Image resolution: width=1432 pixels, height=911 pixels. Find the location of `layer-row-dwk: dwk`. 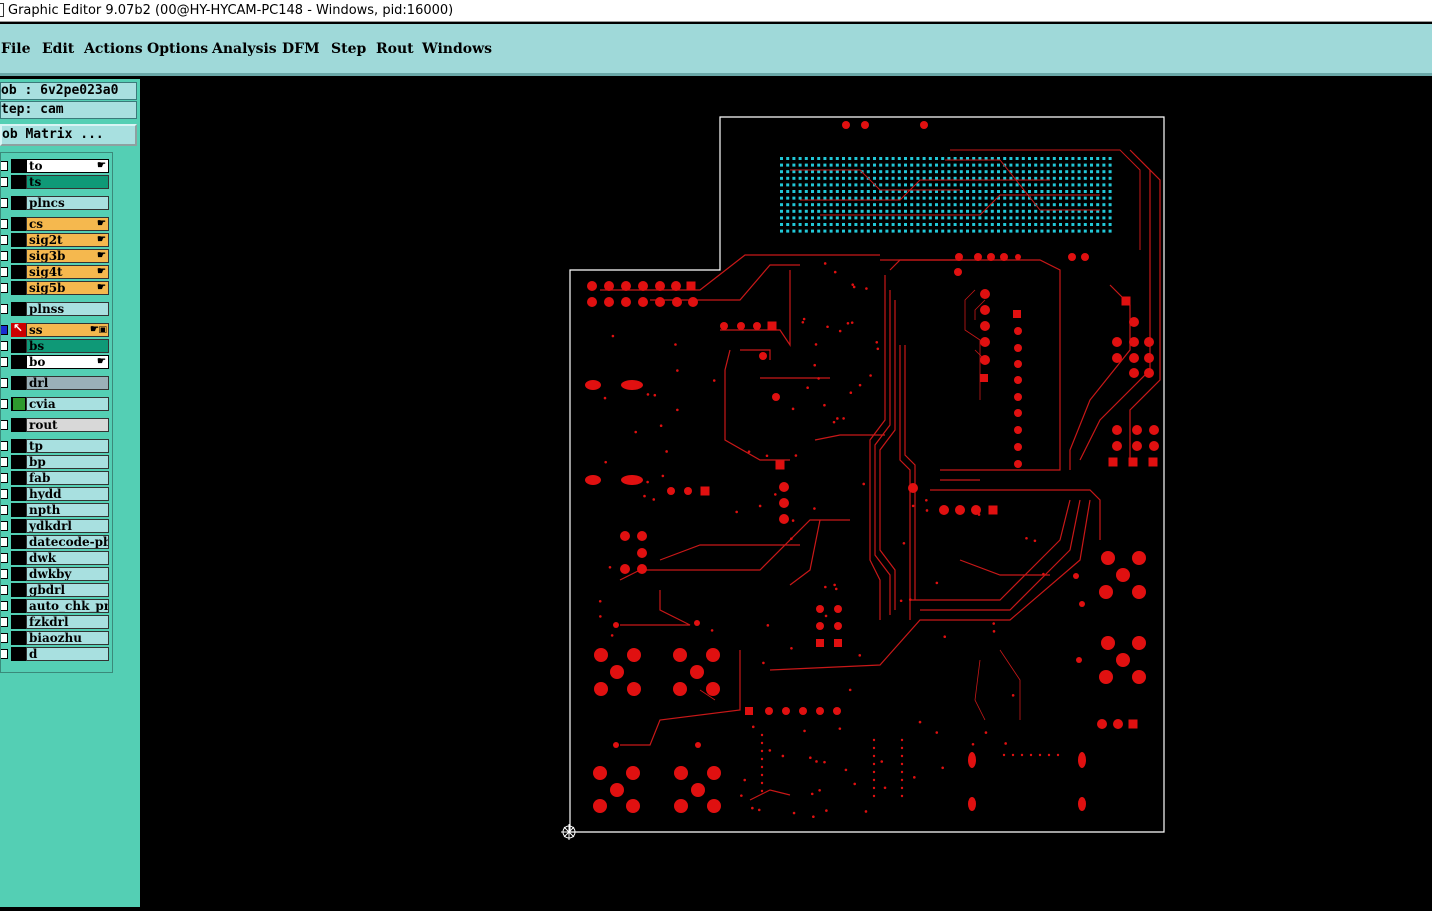

layer-row-dwk: dwk is located at coordinates (57, 558).